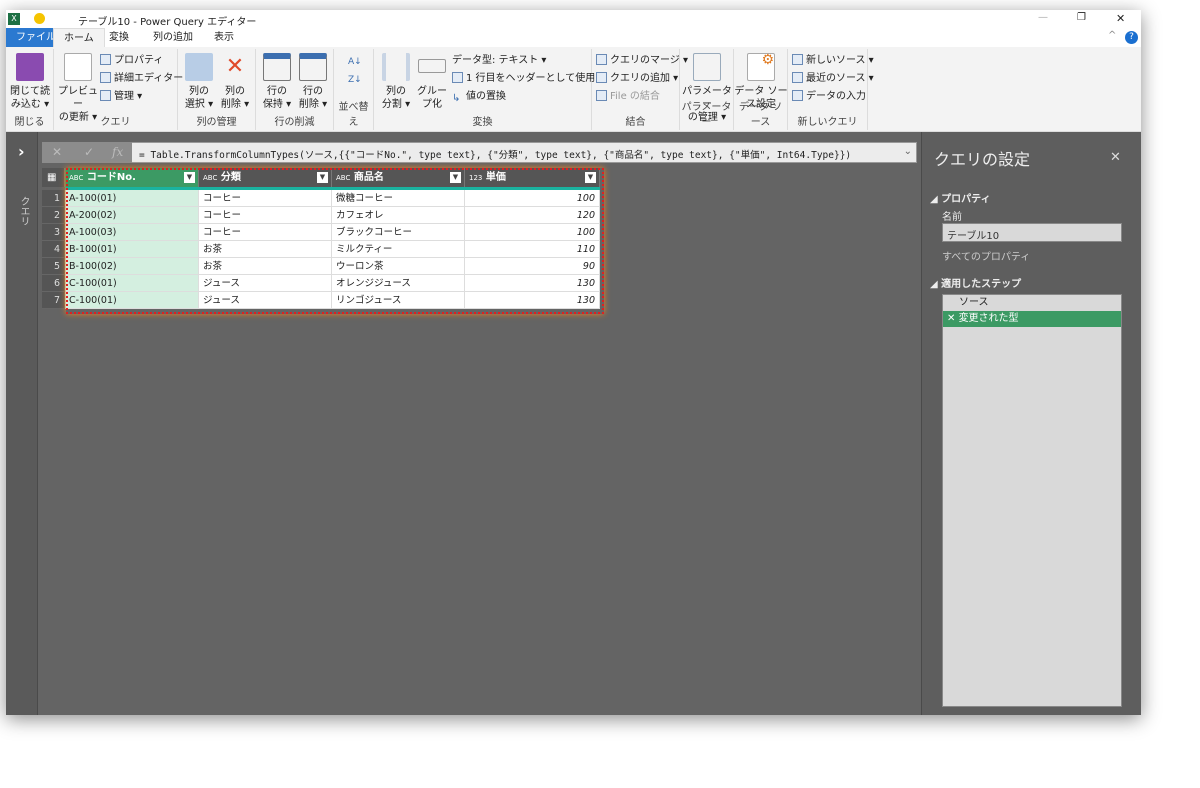 This screenshot has width=1200, height=788. Describe the element at coordinates (1032, 319) in the screenshot. I see `step-changed-type: ✕ 変更された型` at that location.